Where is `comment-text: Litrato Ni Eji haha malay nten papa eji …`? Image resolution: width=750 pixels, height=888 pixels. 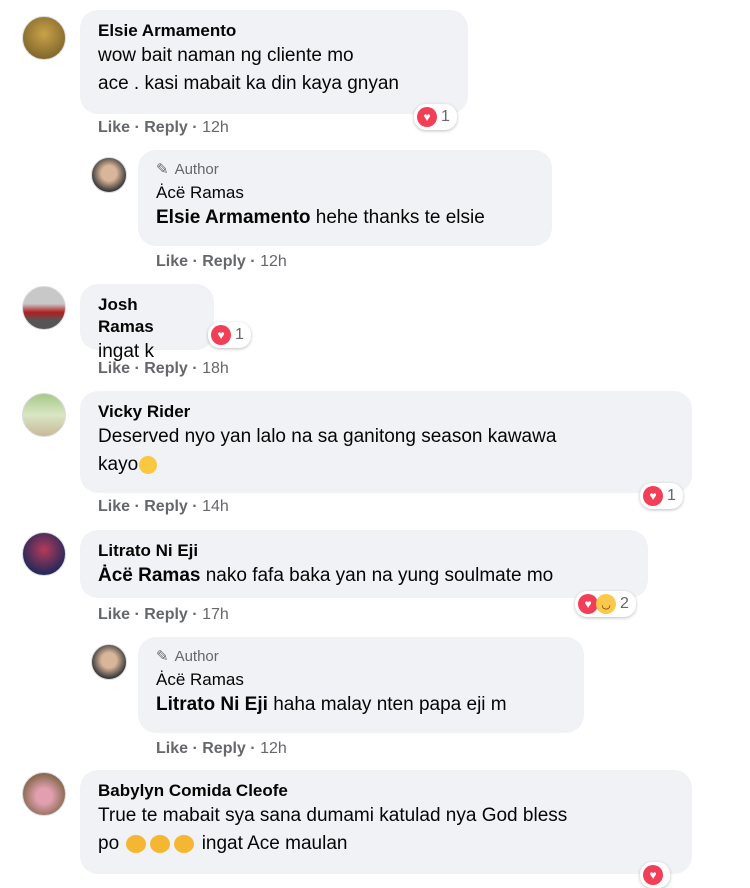 comment-text: Litrato Ni Eji haha malay nten papa eji … is located at coordinates (361, 705).